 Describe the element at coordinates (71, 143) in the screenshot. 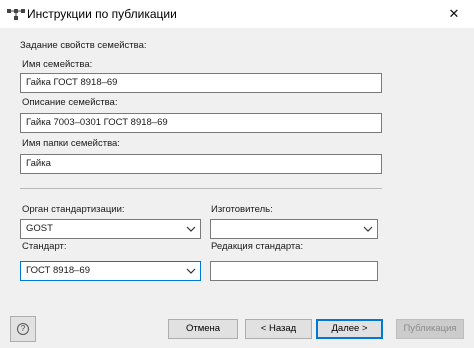

I see `family-folder-label: Имя папки семейства:` at that location.